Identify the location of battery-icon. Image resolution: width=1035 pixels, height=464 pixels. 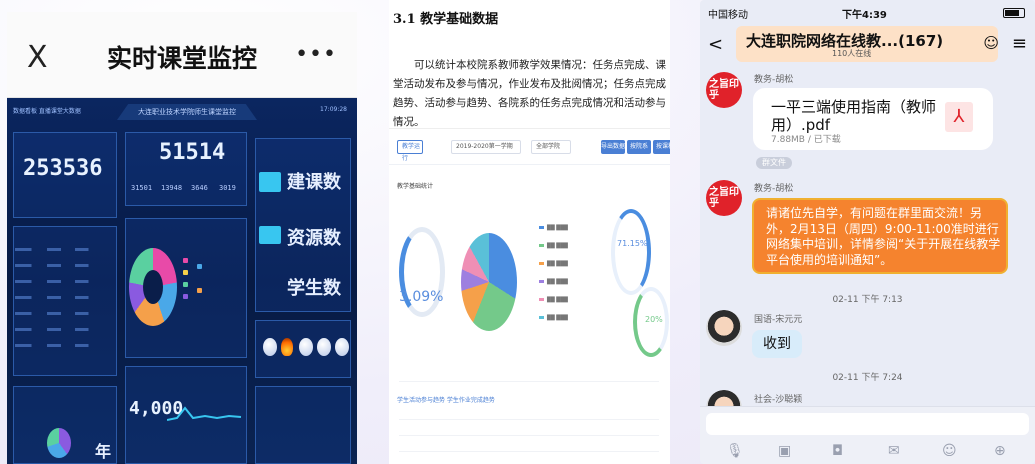
(1014, 13).